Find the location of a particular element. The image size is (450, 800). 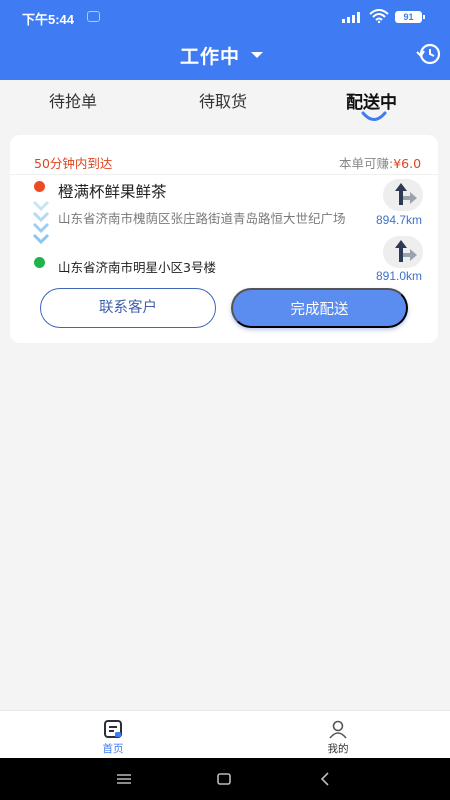

caret-down-icon is located at coordinates (257, 55).